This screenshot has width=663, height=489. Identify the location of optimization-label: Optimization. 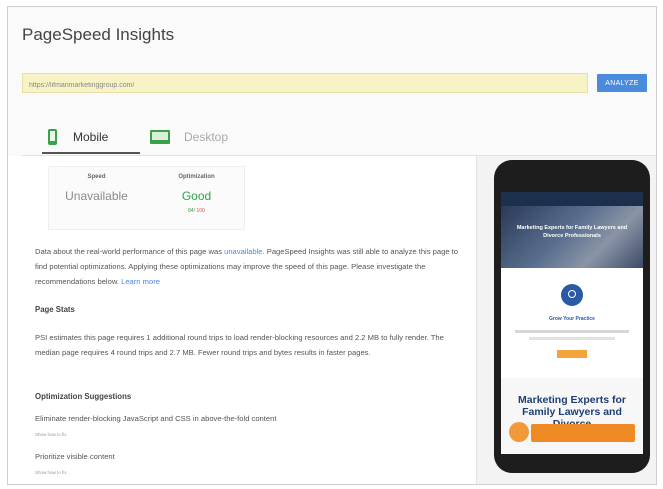
(196, 177).